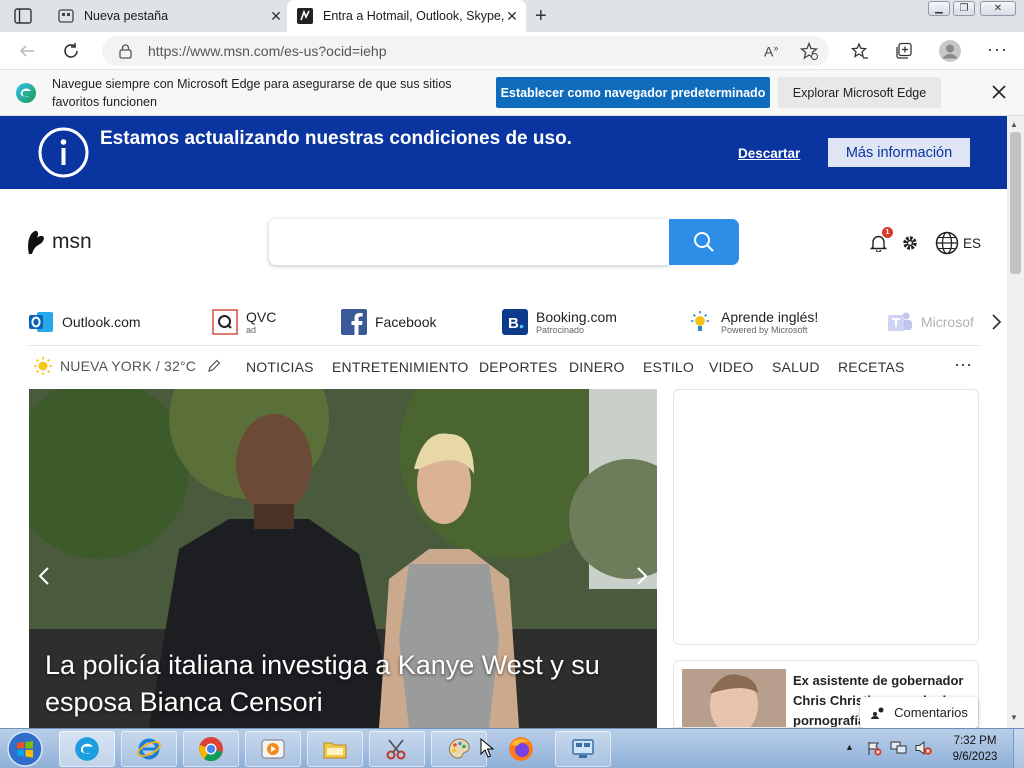 The image size is (1024, 768). What do you see at coordinates (559, 322) in the screenshot?
I see `quicklink-booking: B Booking.com Patrocinado` at bounding box center [559, 322].